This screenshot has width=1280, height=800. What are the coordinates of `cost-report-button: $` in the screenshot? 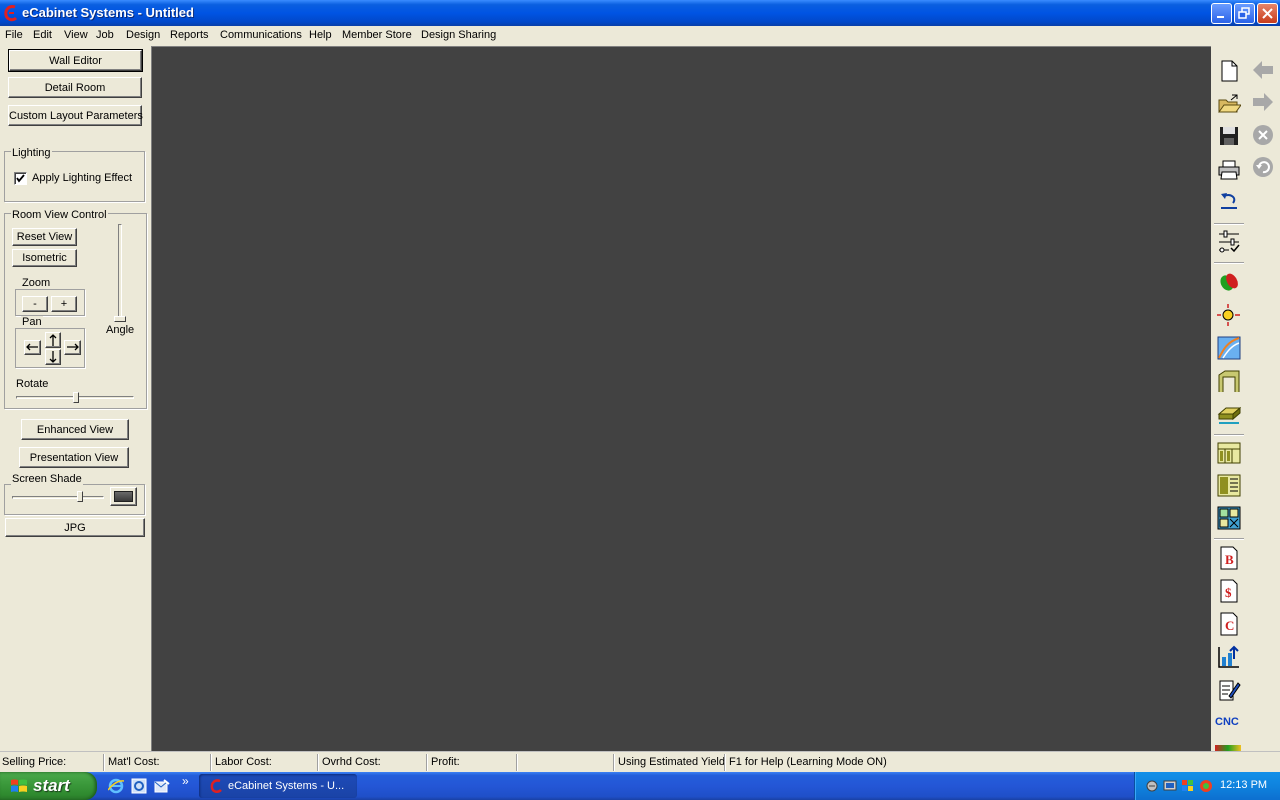 It's located at (1229, 591).